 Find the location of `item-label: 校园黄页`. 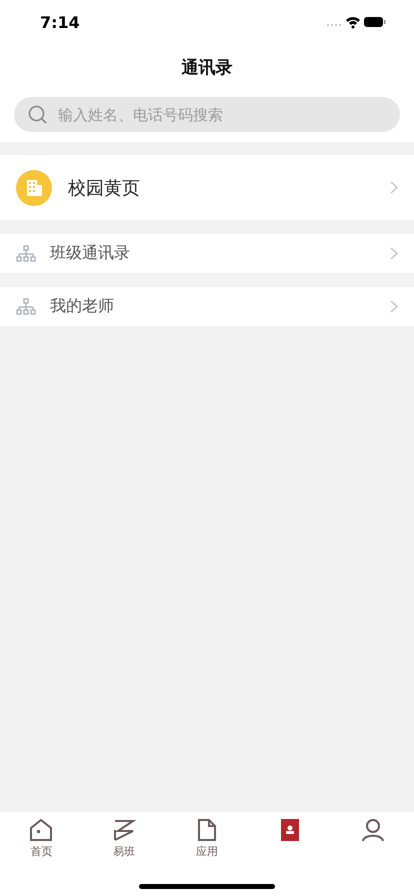

item-label: 校园黄页 is located at coordinates (104, 188).